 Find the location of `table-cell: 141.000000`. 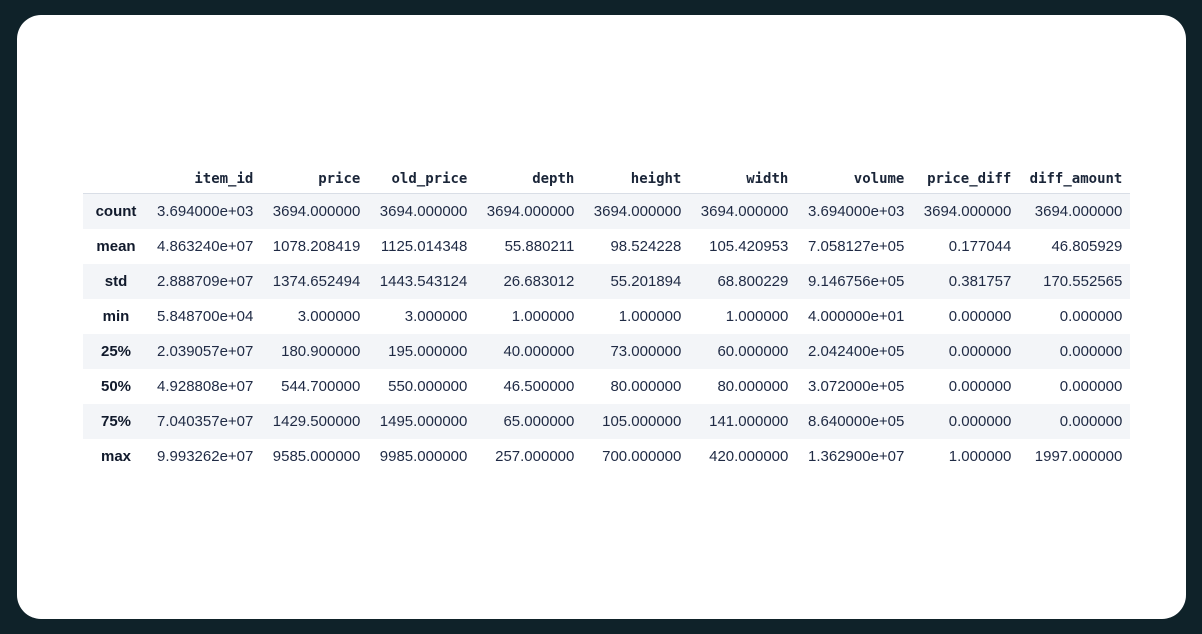

table-cell: 141.000000 is located at coordinates (749, 421).